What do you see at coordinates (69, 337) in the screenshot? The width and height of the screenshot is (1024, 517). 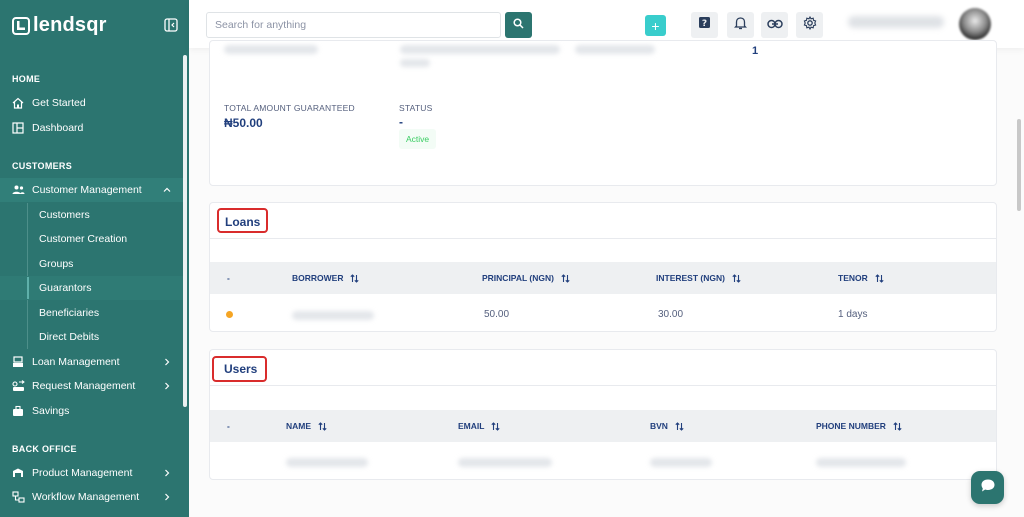 I see `sidebar-item-label: Direct Debits` at bounding box center [69, 337].